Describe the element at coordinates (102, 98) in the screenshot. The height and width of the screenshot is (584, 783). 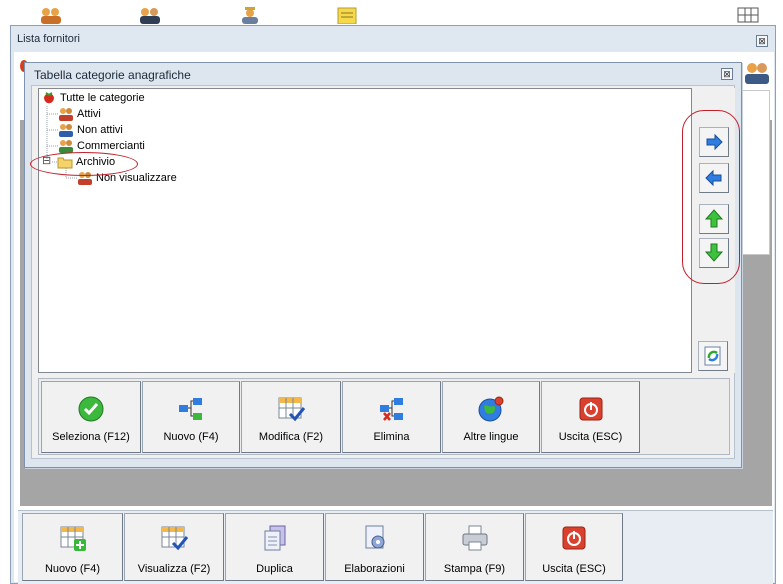
I see `tree-item-label: Tutte le categorie` at that location.